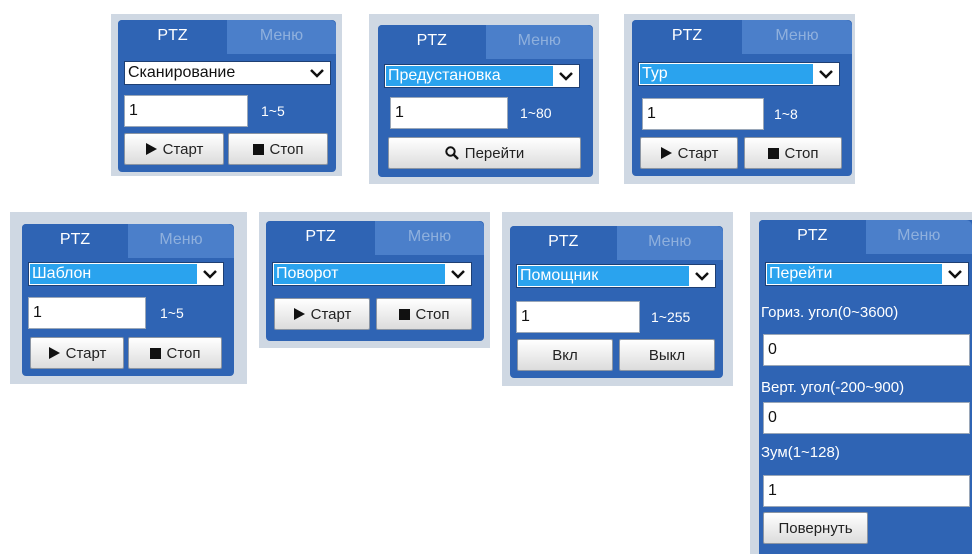  Describe the element at coordinates (494, 153) in the screenshot. I see `go-button-label: Перейти` at that location.